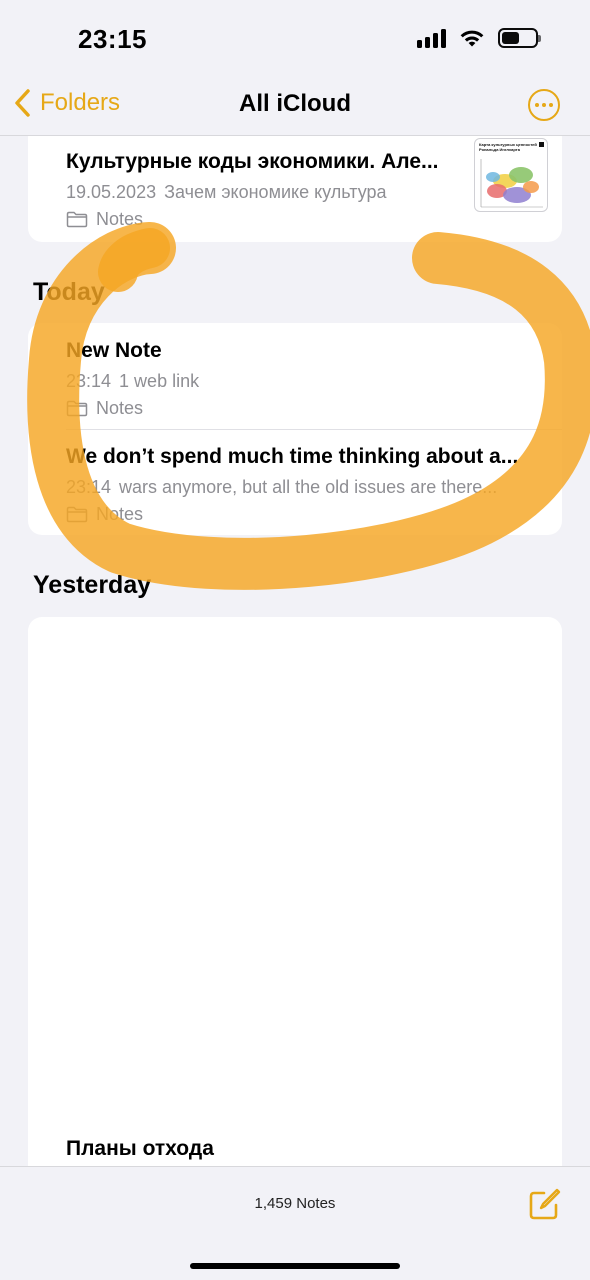 The width and height of the screenshot is (590, 1280). What do you see at coordinates (275, 192) in the screenshot?
I see `note-preview: Зачем экономике культура` at bounding box center [275, 192].